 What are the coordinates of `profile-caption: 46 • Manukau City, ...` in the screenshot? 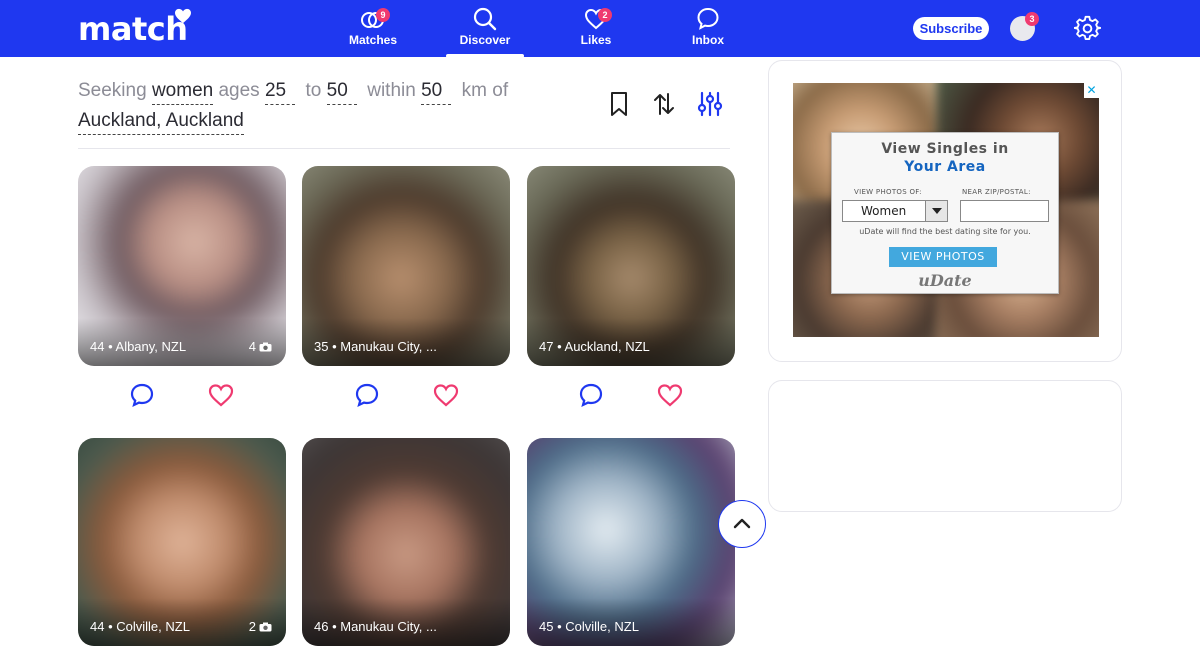 It's located at (375, 626).